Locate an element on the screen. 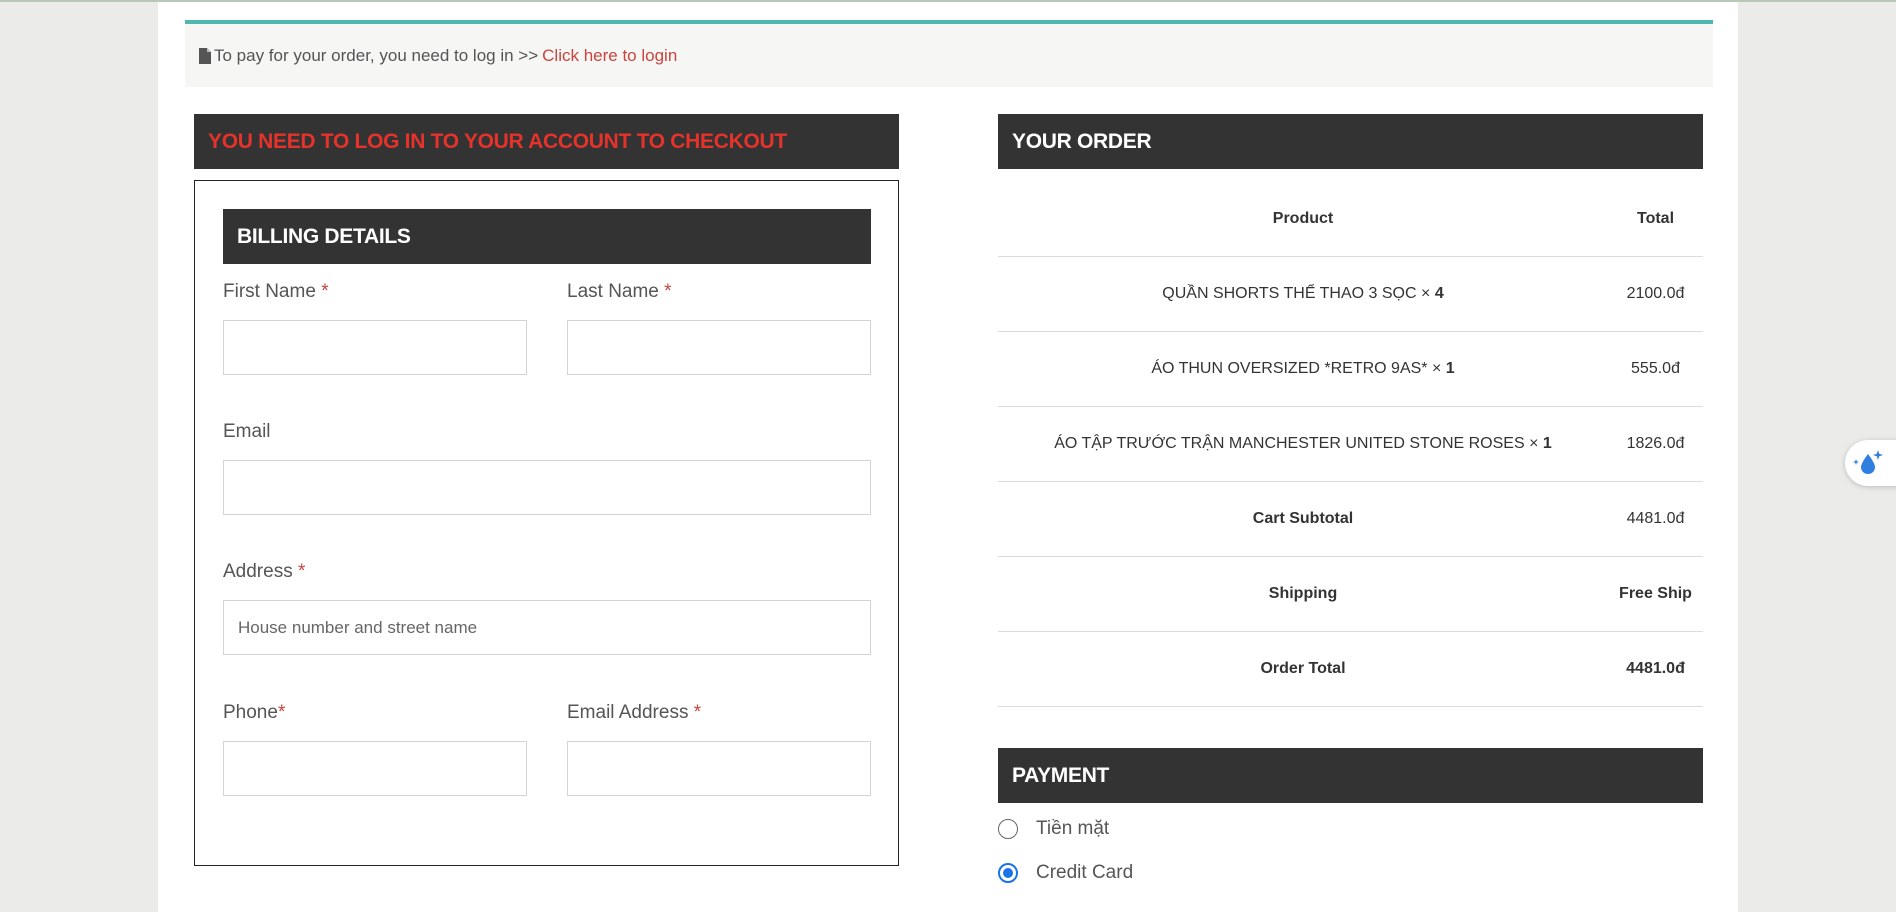 The height and width of the screenshot is (912, 1896). order-item-total: 1826.0đ is located at coordinates (1655, 443).